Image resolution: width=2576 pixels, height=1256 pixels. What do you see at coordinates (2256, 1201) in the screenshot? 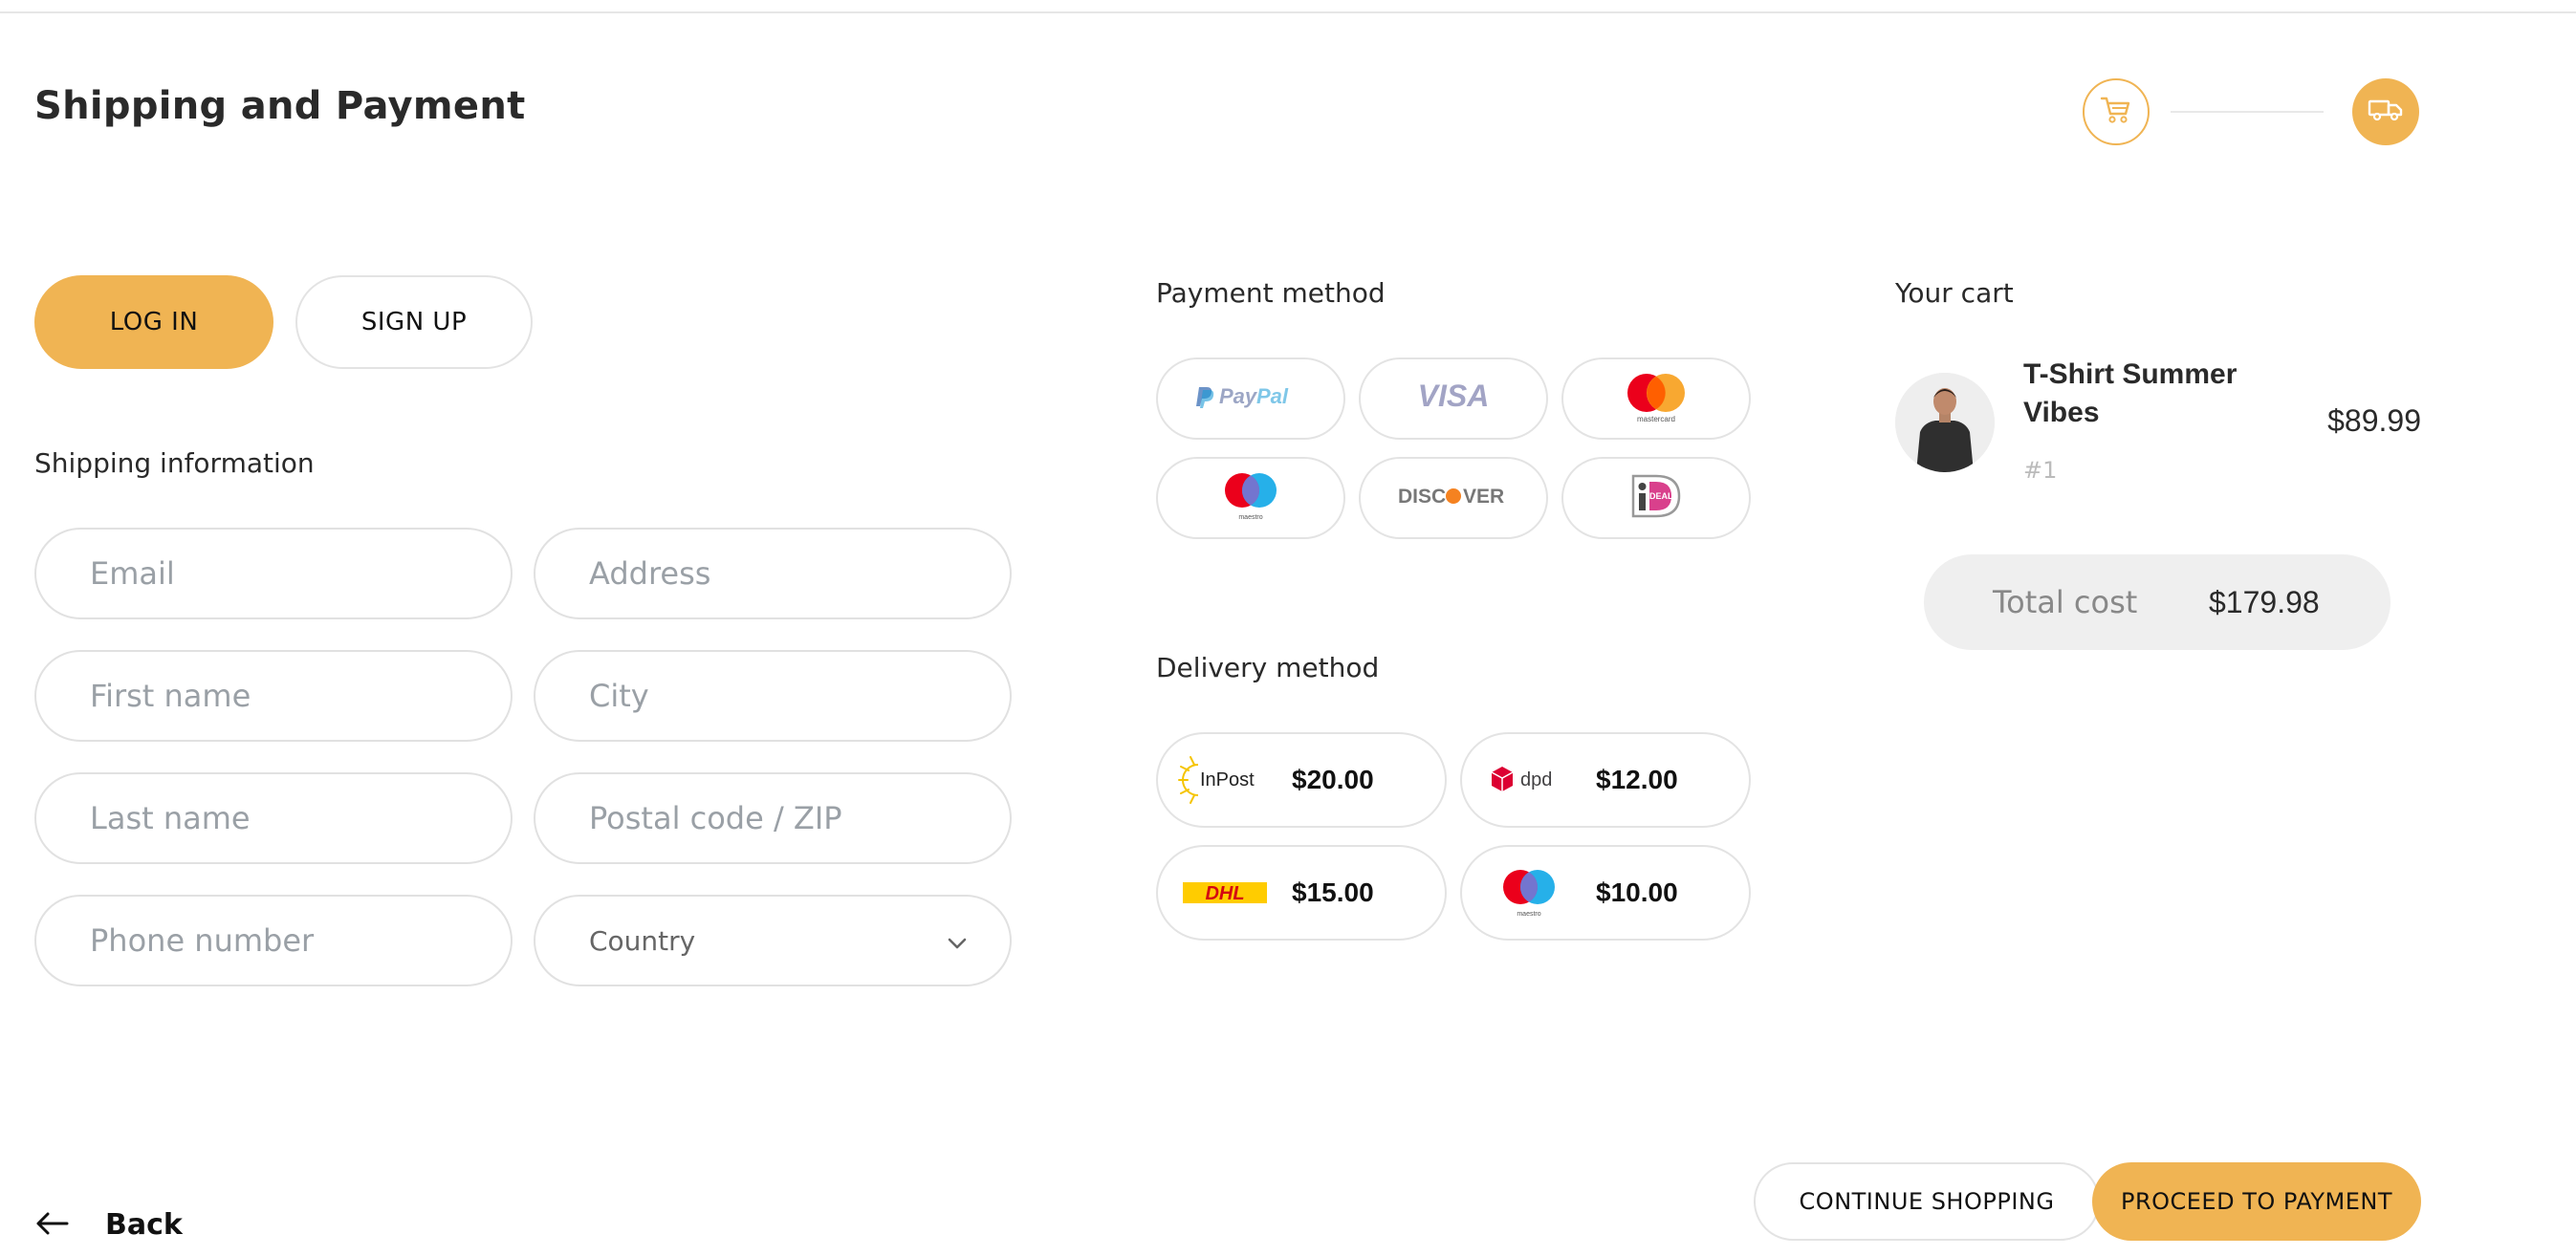
I see `proceed-to-payment-button: PROCEED TO PAYMENT` at bounding box center [2256, 1201].